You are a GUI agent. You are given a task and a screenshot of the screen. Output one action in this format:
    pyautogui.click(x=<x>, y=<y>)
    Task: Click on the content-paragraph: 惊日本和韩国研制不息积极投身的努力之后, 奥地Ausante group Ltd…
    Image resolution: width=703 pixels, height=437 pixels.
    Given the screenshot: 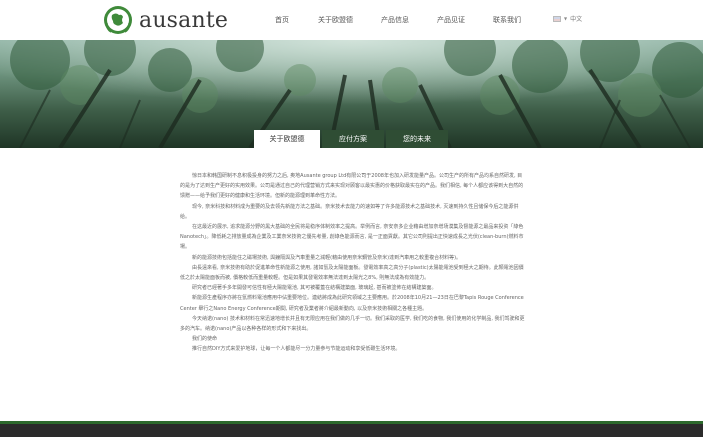 What is the action you would take?
    pyautogui.click(x=352, y=186)
    